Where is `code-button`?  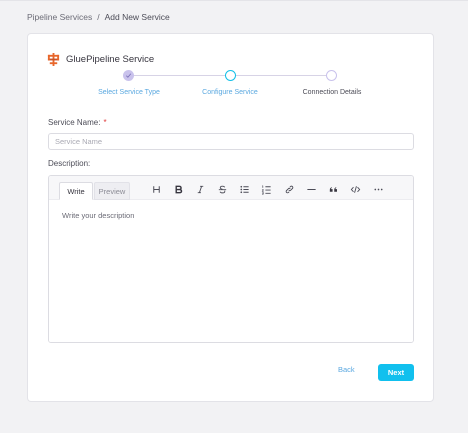
code-button is located at coordinates (355, 189).